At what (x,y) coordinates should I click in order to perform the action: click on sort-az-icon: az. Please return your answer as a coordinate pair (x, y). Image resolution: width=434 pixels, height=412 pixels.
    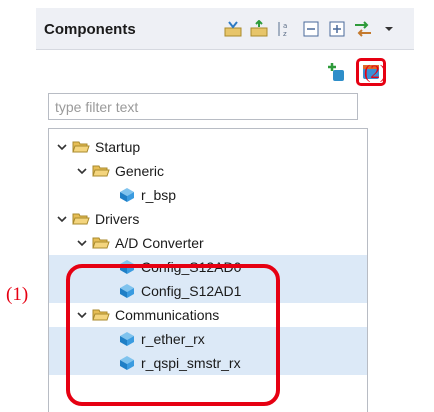
    Looking at the image, I should click on (285, 29).